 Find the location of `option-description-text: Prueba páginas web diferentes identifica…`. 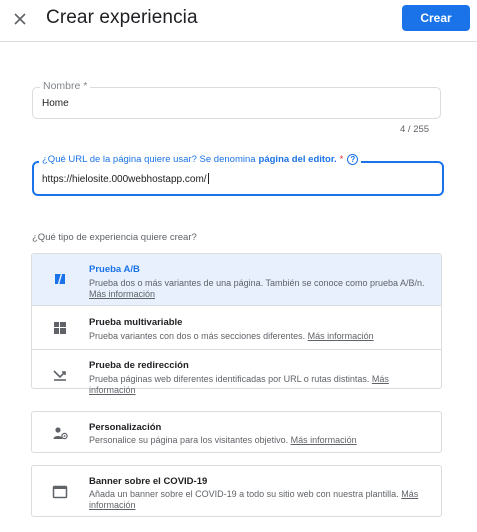

option-description-text: Prueba páginas web diferentes identifica… is located at coordinates (229, 379).